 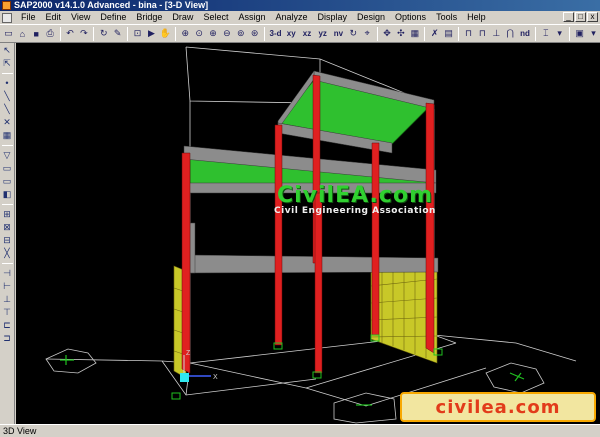 I want to click on draw-solid-icon: ◧, so click(x=7, y=194).